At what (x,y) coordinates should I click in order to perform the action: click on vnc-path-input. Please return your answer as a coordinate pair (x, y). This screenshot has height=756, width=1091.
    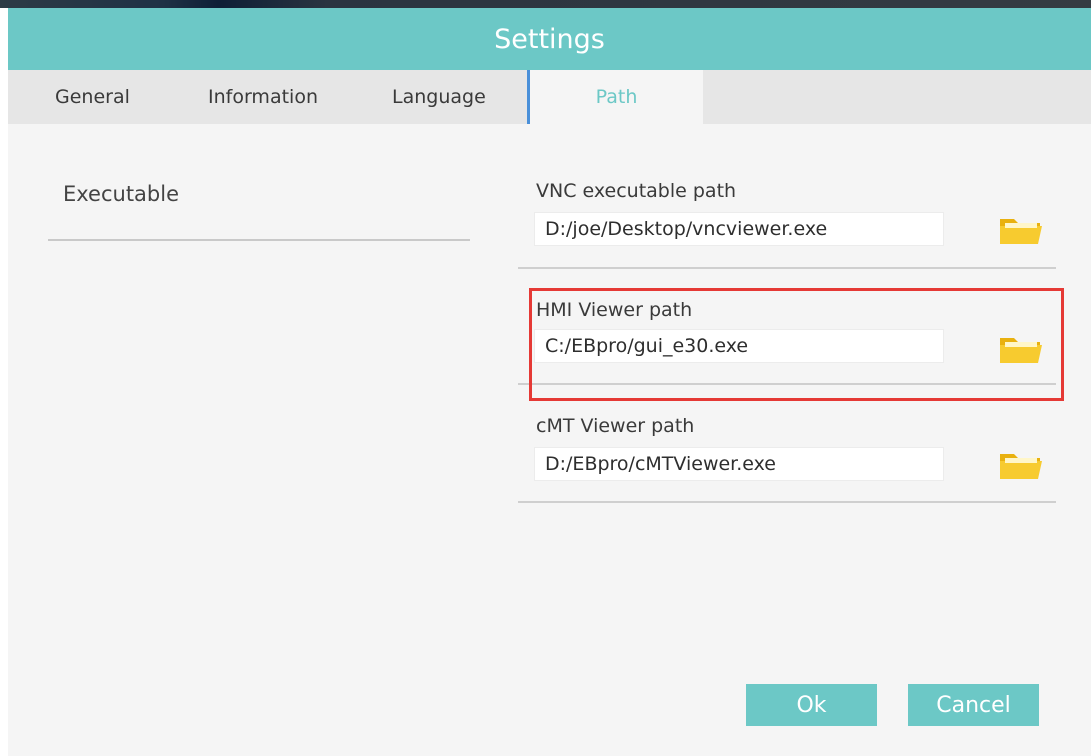
    Looking at the image, I should click on (739, 229).